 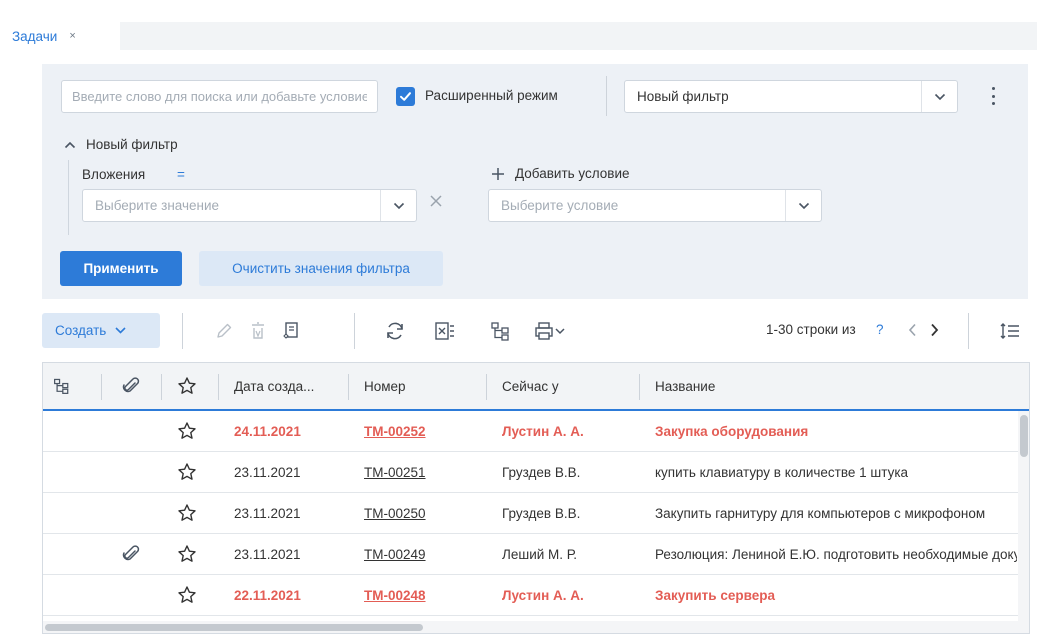 I want to click on saved-filter-value: Новый фильтр, so click(x=683, y=96).